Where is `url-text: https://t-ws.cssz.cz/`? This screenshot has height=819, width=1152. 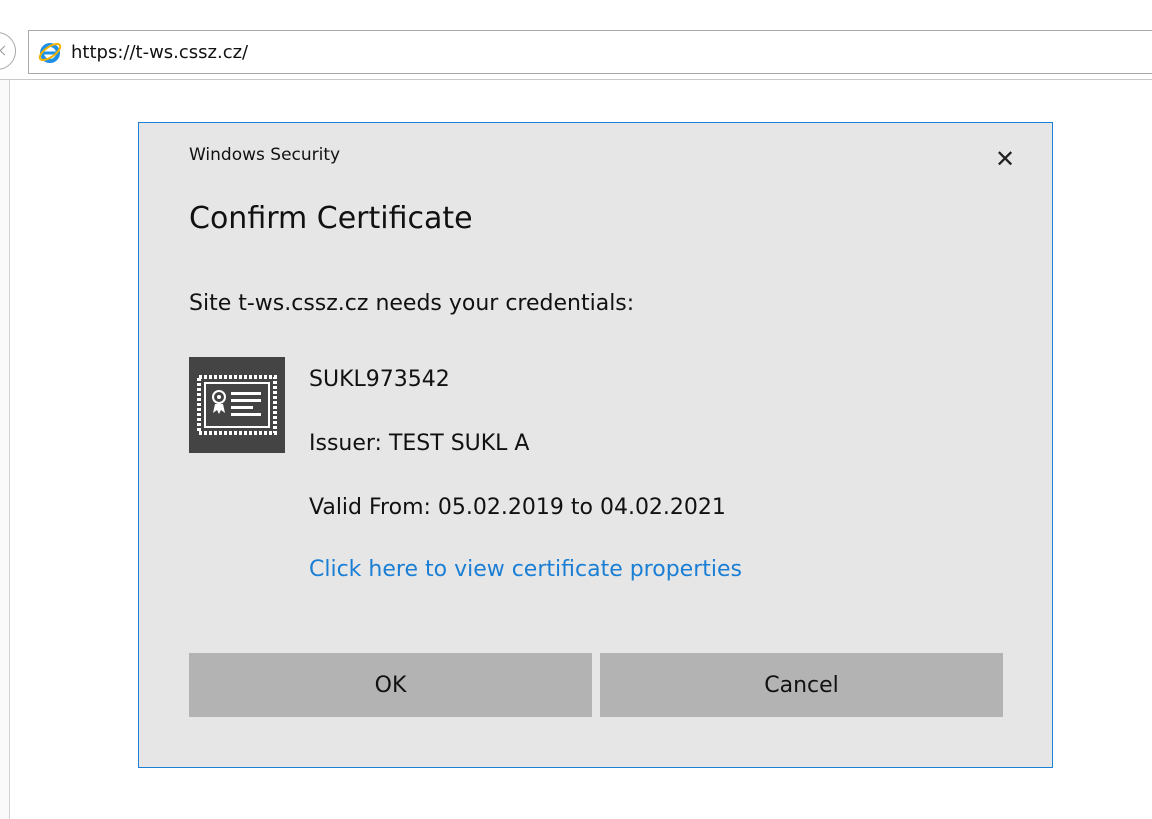 url-text: https://t-ws.cssz.cz/ is located at coordinates (160, 52).